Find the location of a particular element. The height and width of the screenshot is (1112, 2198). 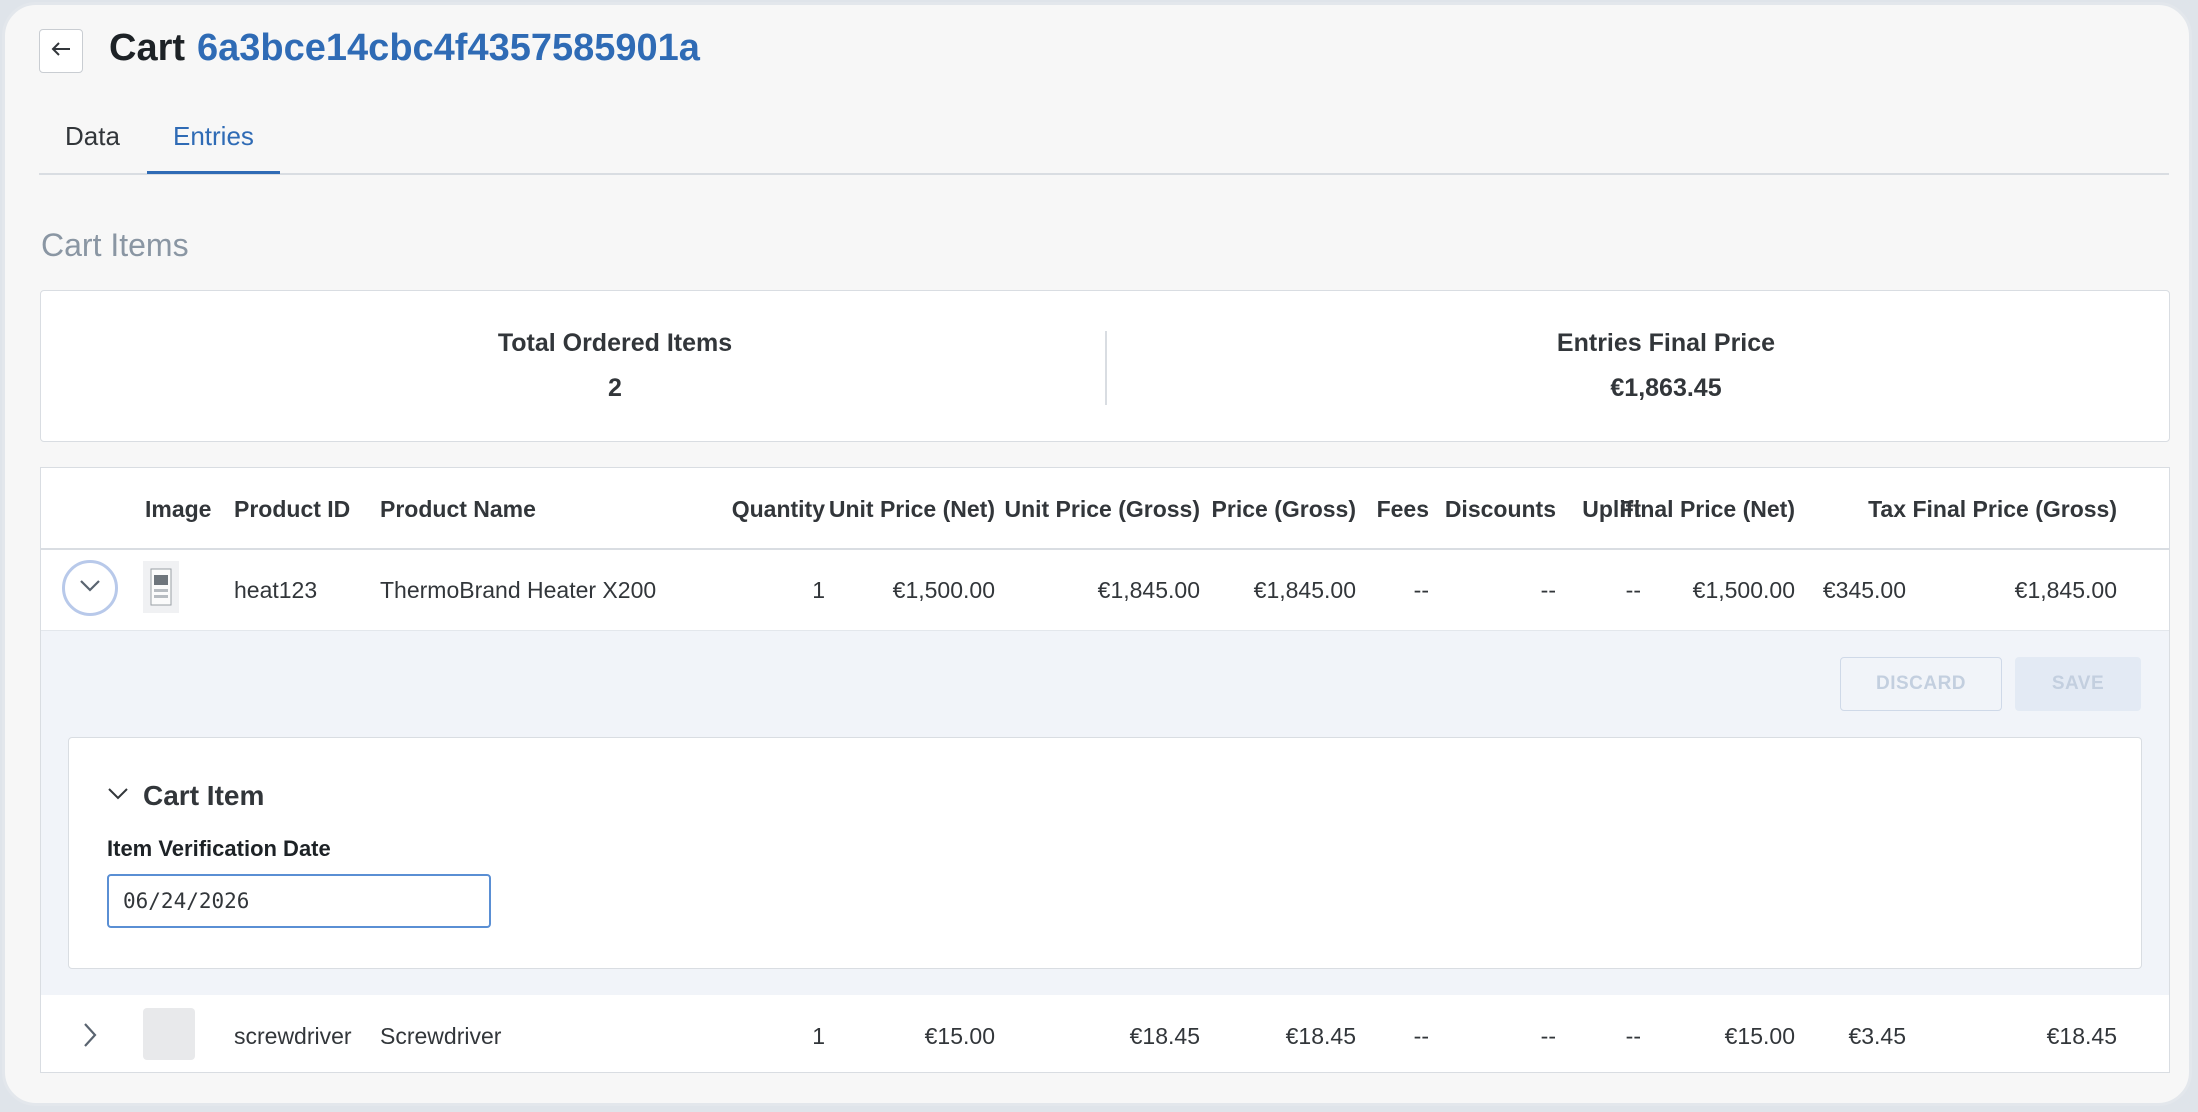

cart-item-panel-title: Cart Item is located at coordinates (204, 795).